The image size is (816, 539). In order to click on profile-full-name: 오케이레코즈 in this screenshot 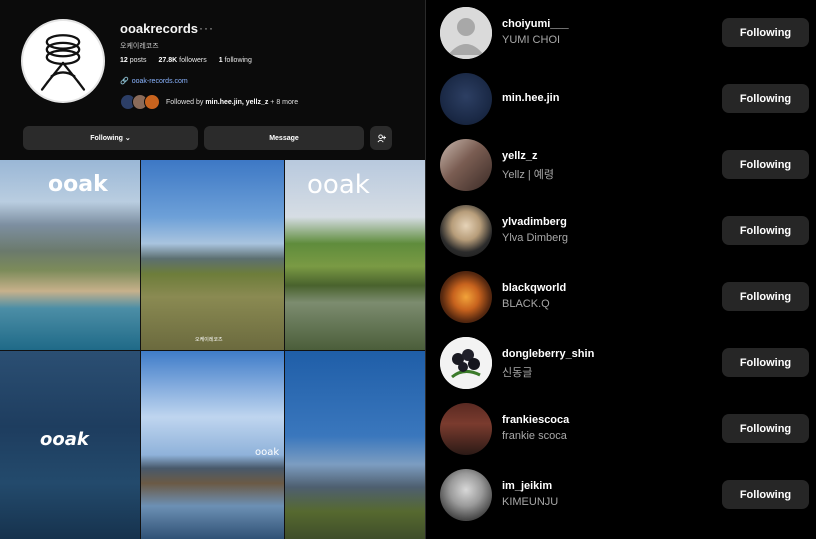, I will do `click(139, 46)`.